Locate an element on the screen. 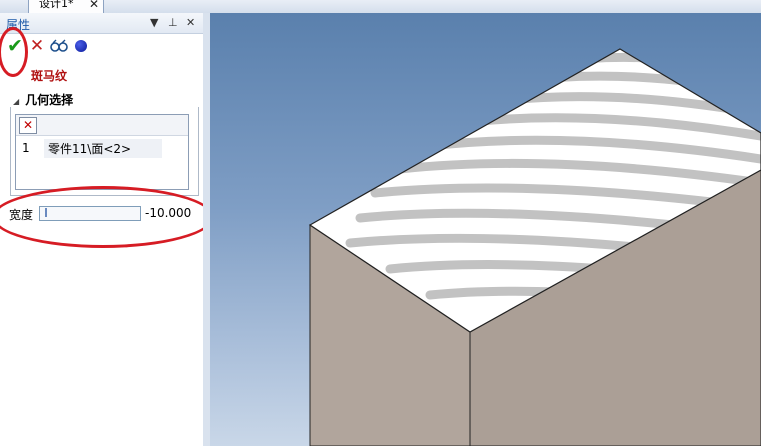 The height and width of the screenshot is (446, 761). geometry-selection-list: ✕ 1 零件11\面<2> is located at coordinates (102, 152).